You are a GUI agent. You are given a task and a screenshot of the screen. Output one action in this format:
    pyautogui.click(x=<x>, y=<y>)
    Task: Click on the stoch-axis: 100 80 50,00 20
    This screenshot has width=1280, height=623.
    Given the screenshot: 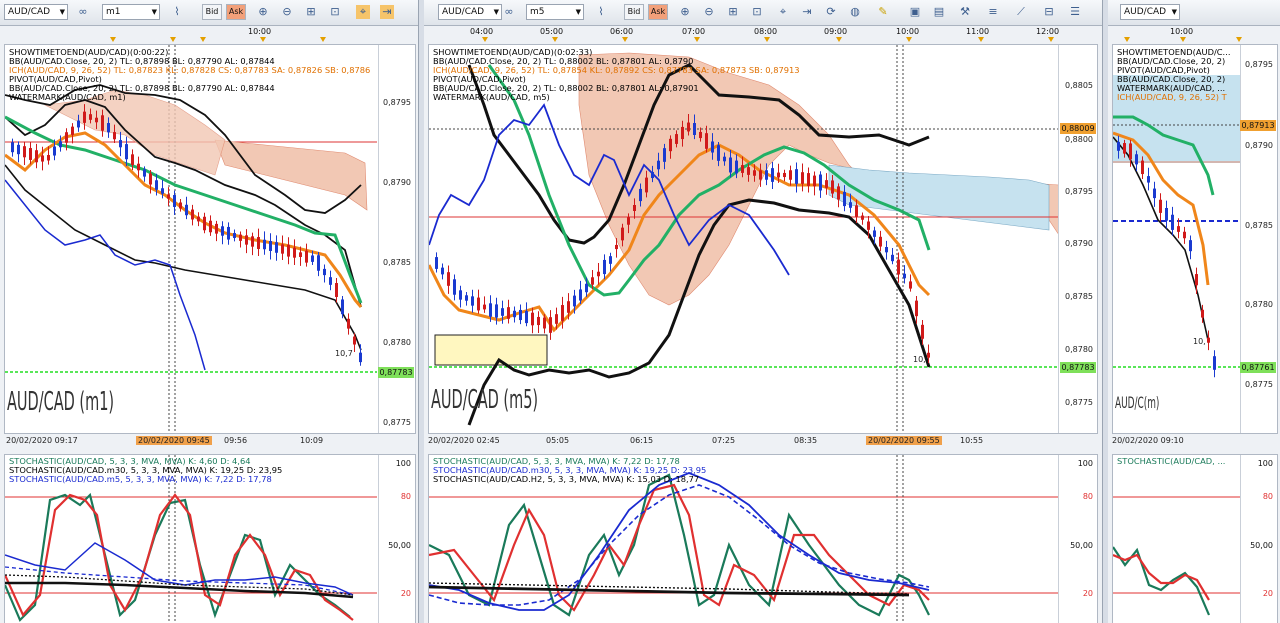 What is the action you would take?
    pyautogui.click(x=1077, y=539)
    